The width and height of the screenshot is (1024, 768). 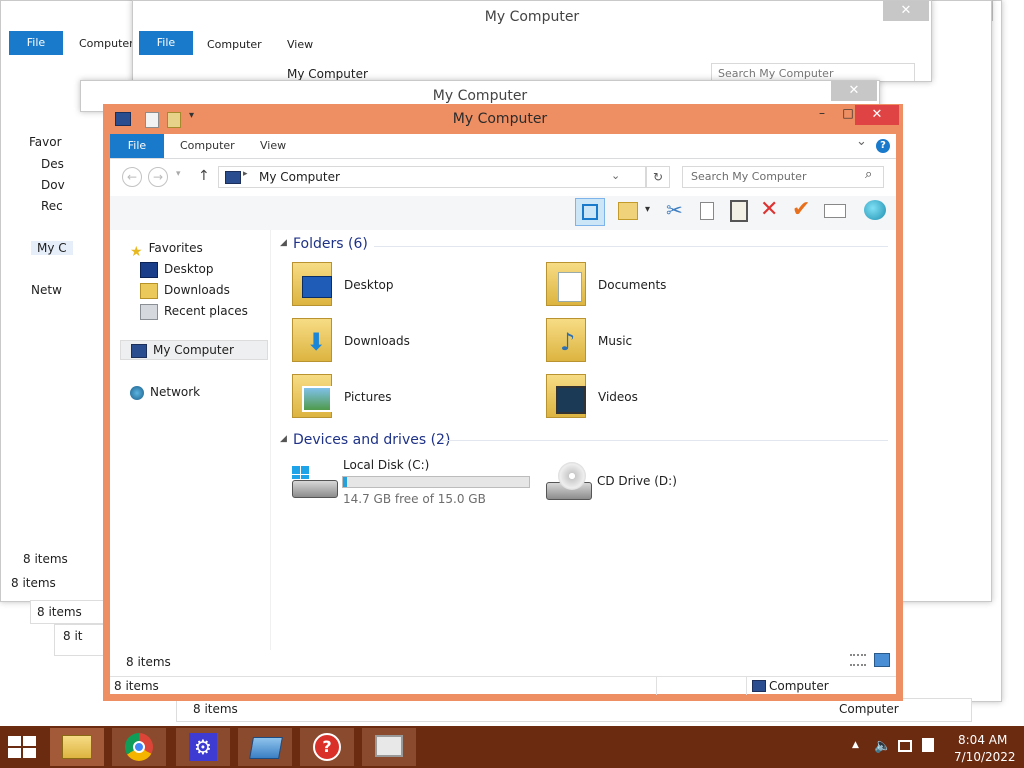 I want to click on nav-network: Network, so click(x=165, y=392).